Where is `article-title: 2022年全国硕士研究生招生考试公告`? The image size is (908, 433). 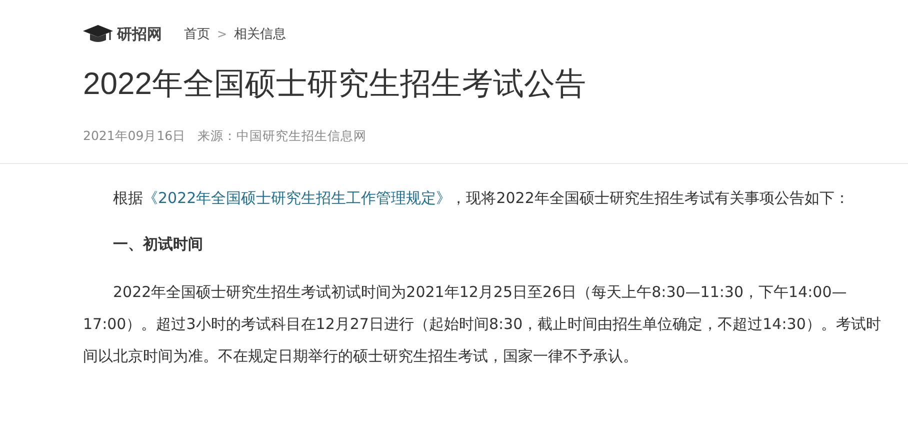 article-title: 2022年全国硕士研究生招生考试公告 is located at coordinates (335, 84).